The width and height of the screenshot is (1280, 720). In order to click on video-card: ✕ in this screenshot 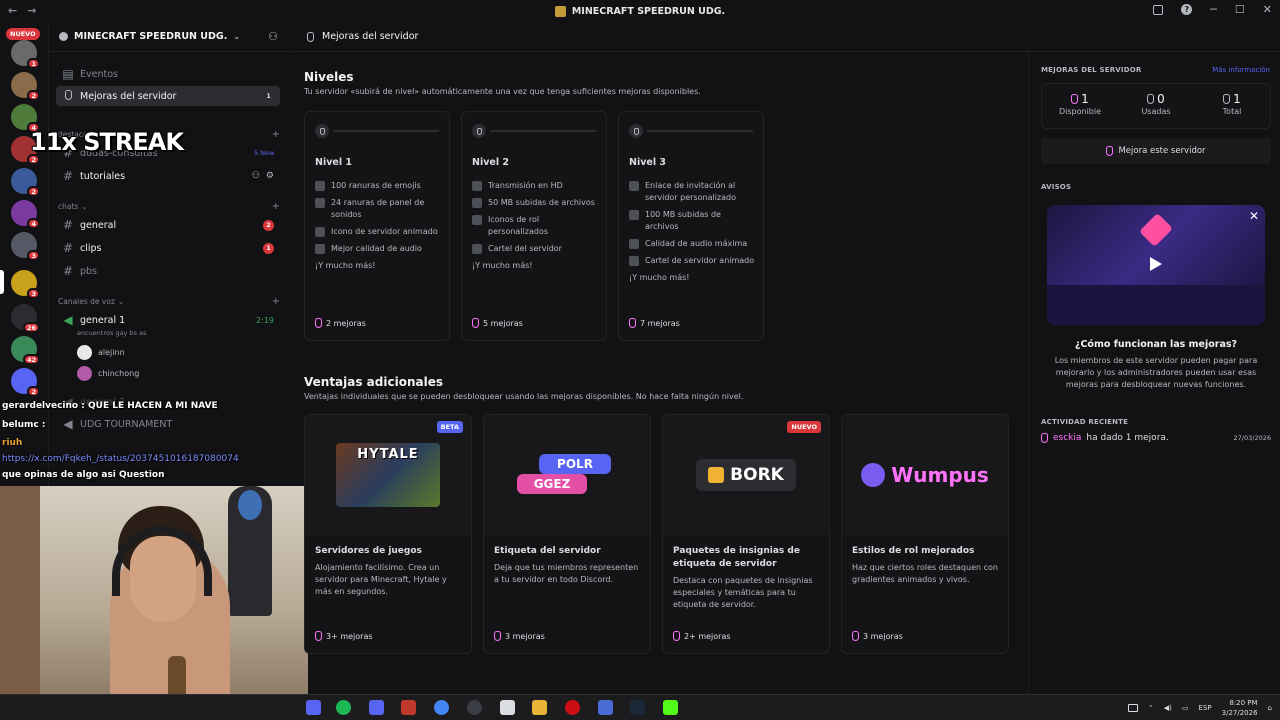, I will do `click(1156, 265)`.